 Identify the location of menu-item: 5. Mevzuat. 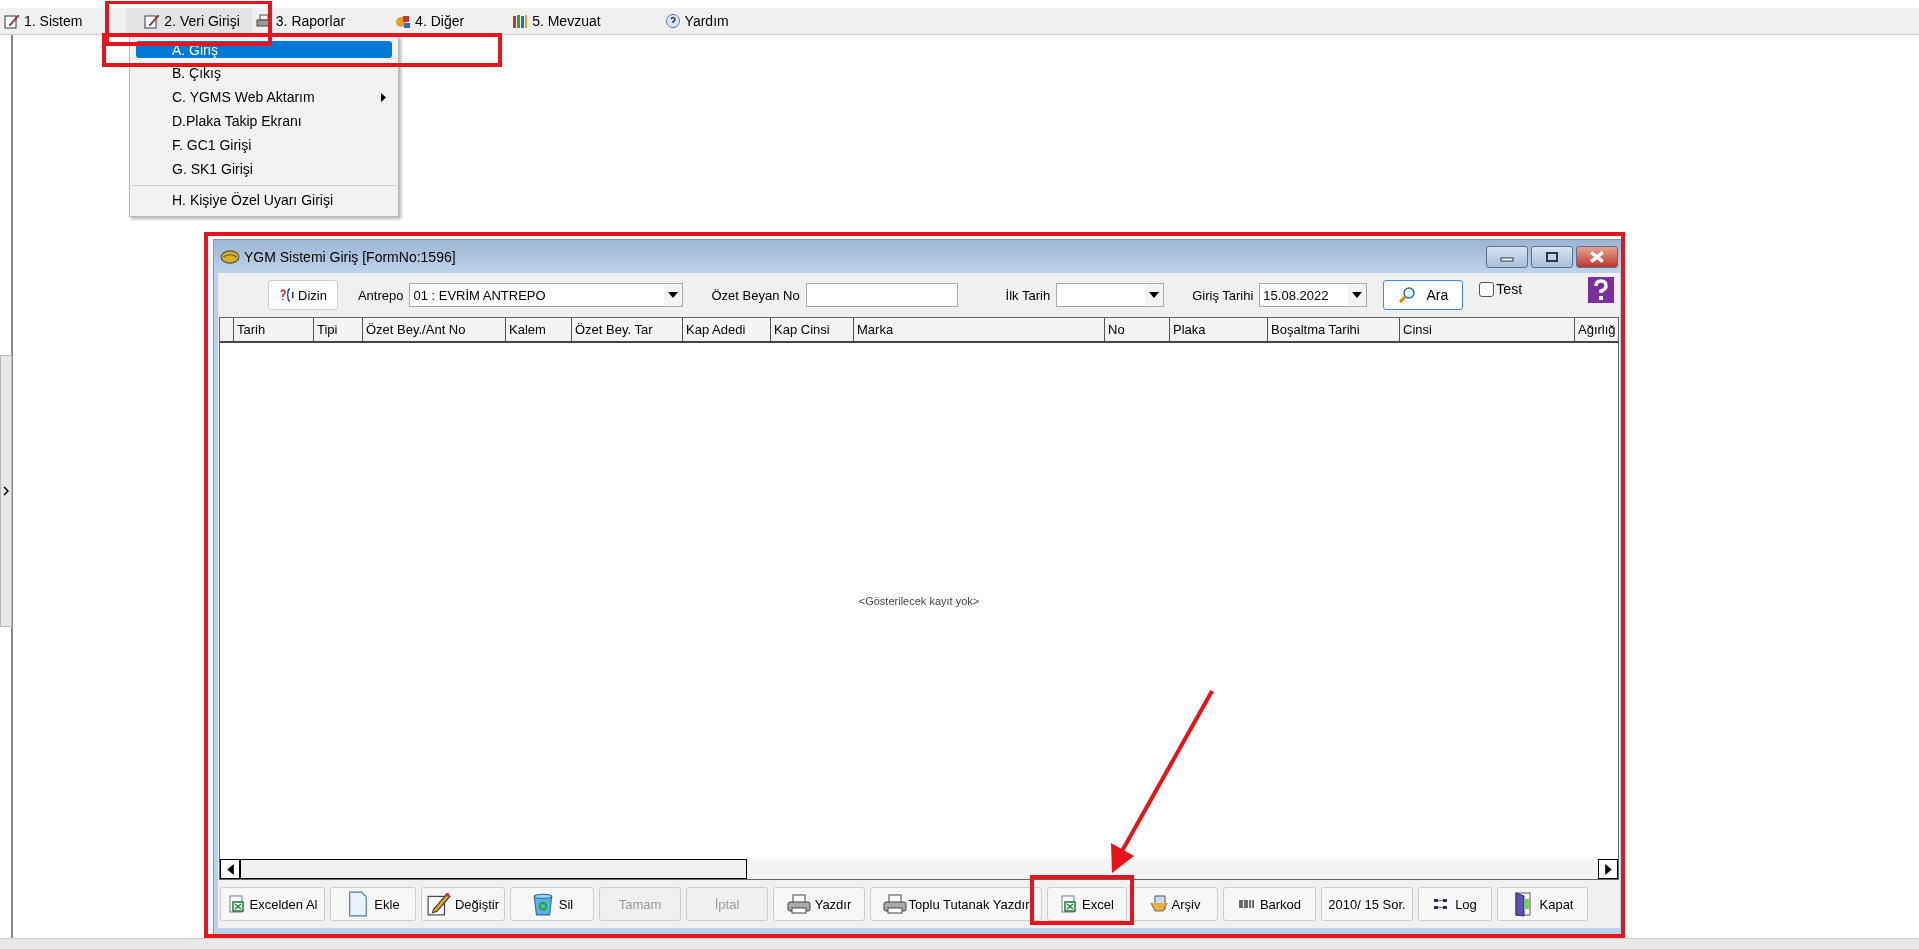
(584, 21).